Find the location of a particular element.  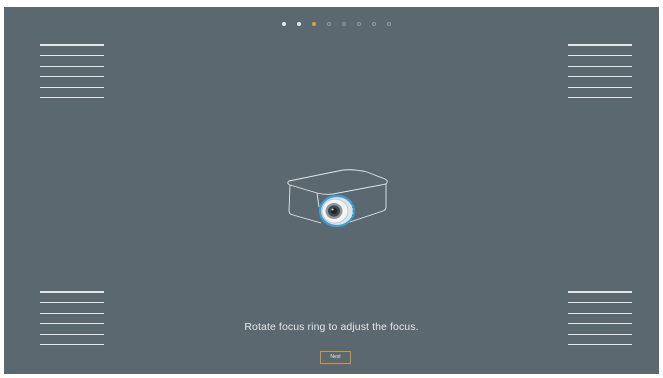

next-button: Next is located at coordinates (335, 357).